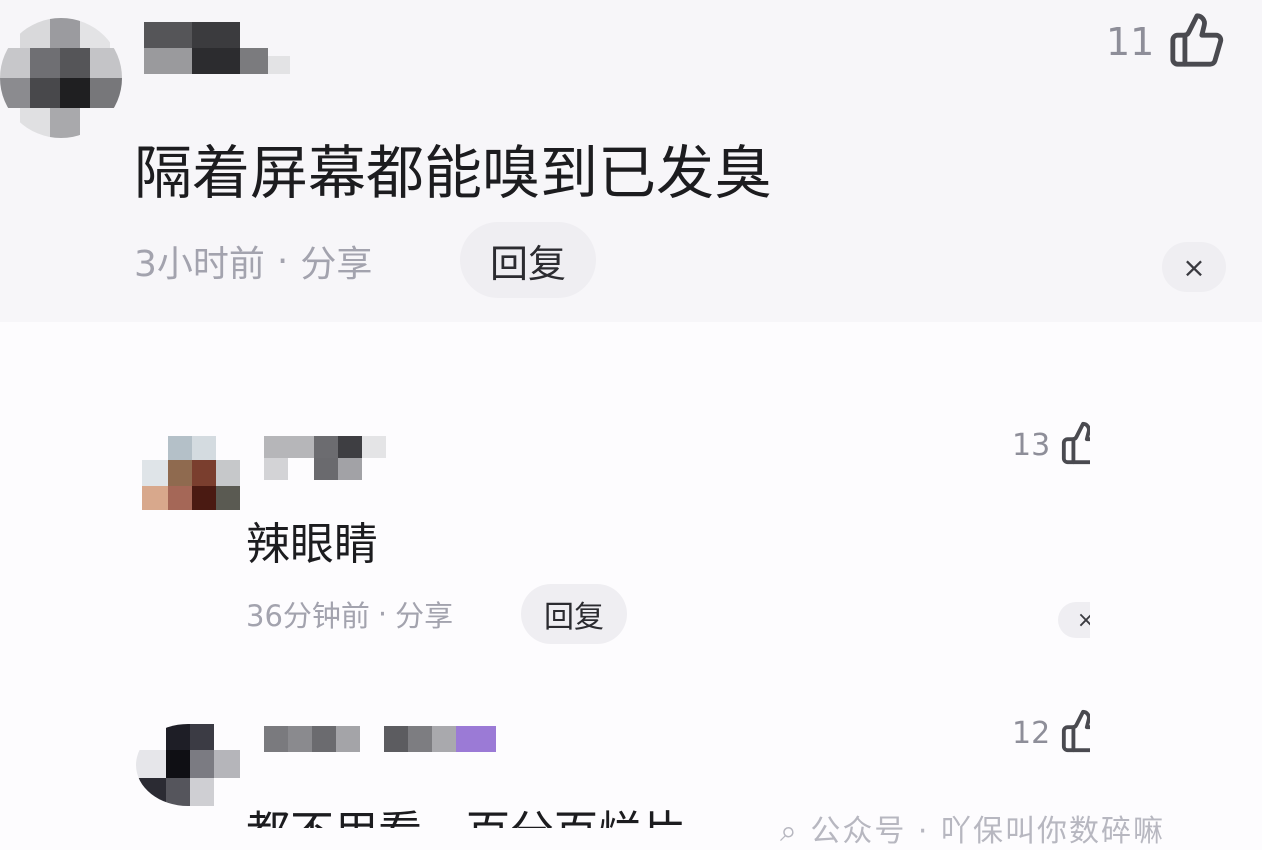 This screenshot has height=850, width=1262. Describe the element at coordinates (1031, 445) in the screenshot. I see `like-count: 13` at that location.